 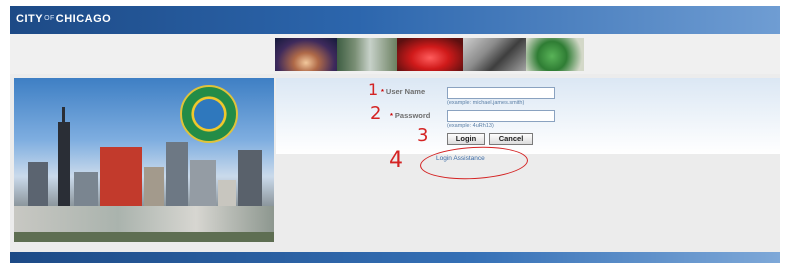 I want to click on flowers-photo, so click(x=430, y=54).